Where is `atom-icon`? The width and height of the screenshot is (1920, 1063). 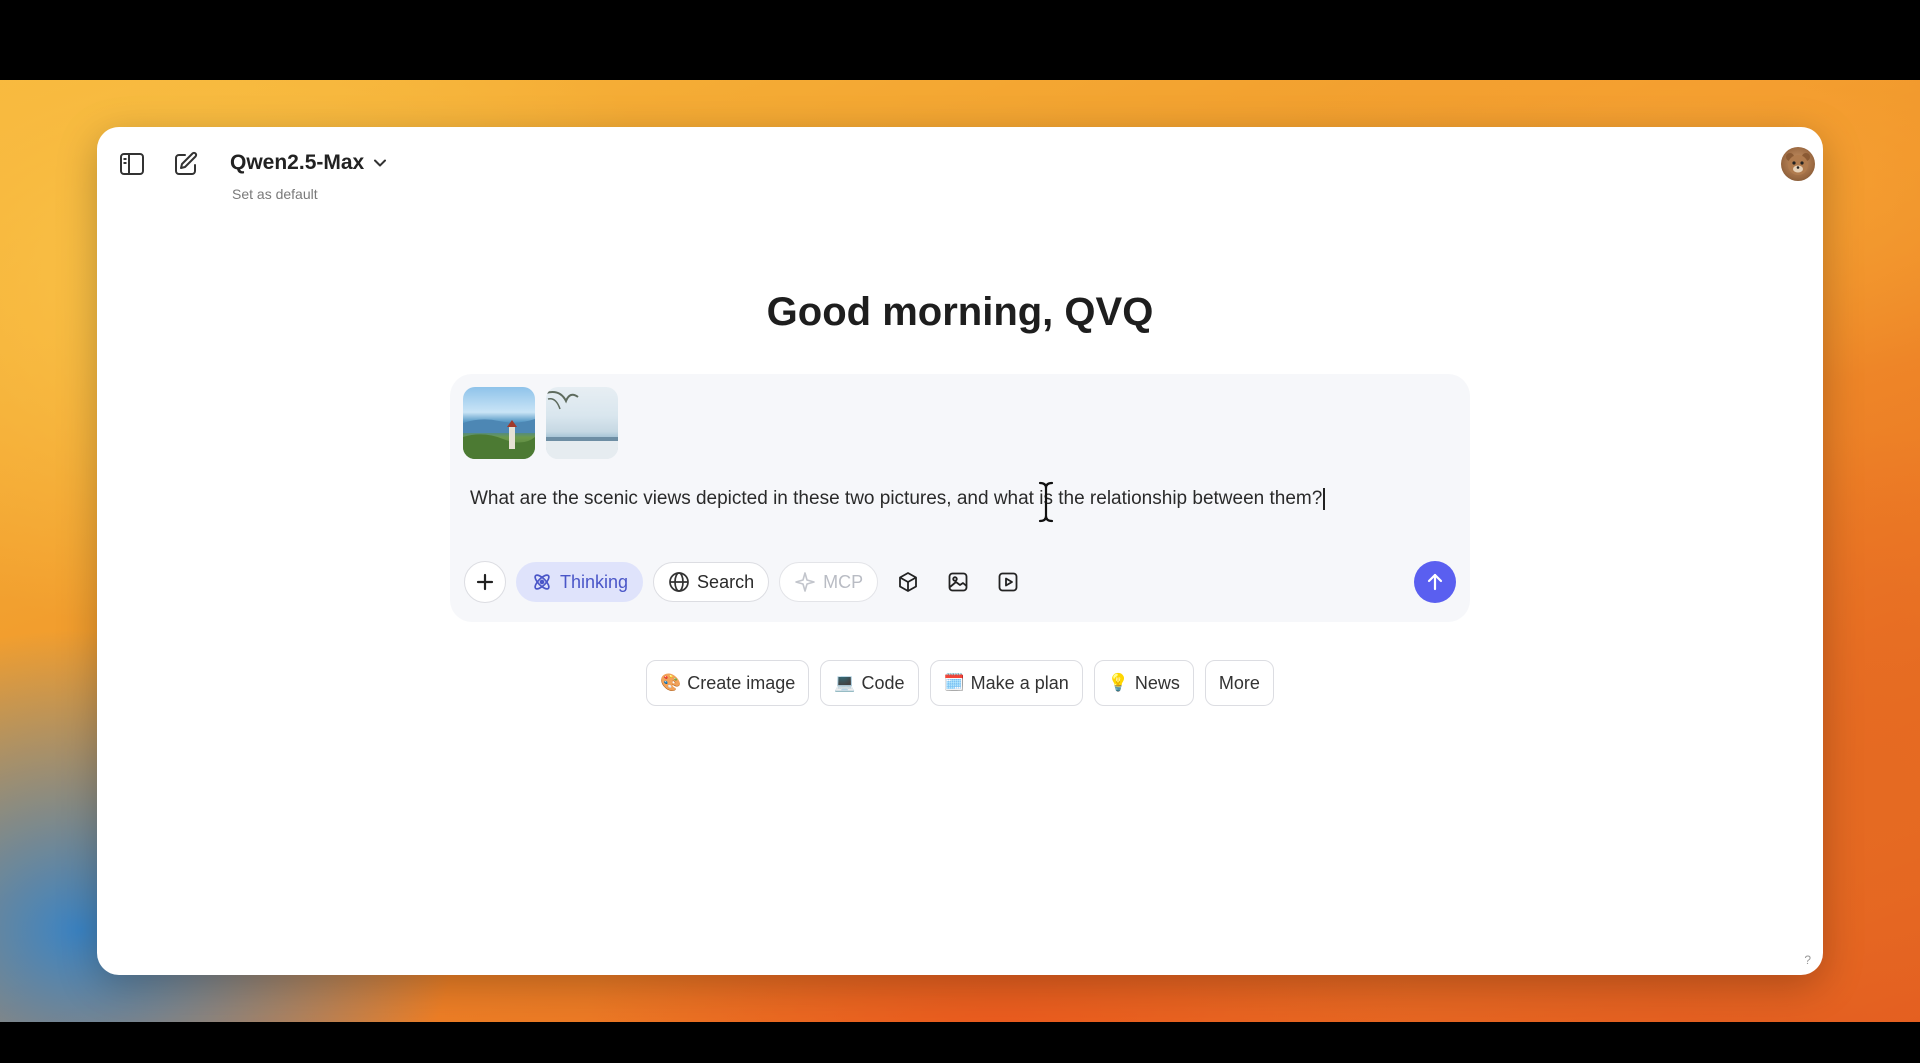
atom-icon is located at coordinates (542, 582).